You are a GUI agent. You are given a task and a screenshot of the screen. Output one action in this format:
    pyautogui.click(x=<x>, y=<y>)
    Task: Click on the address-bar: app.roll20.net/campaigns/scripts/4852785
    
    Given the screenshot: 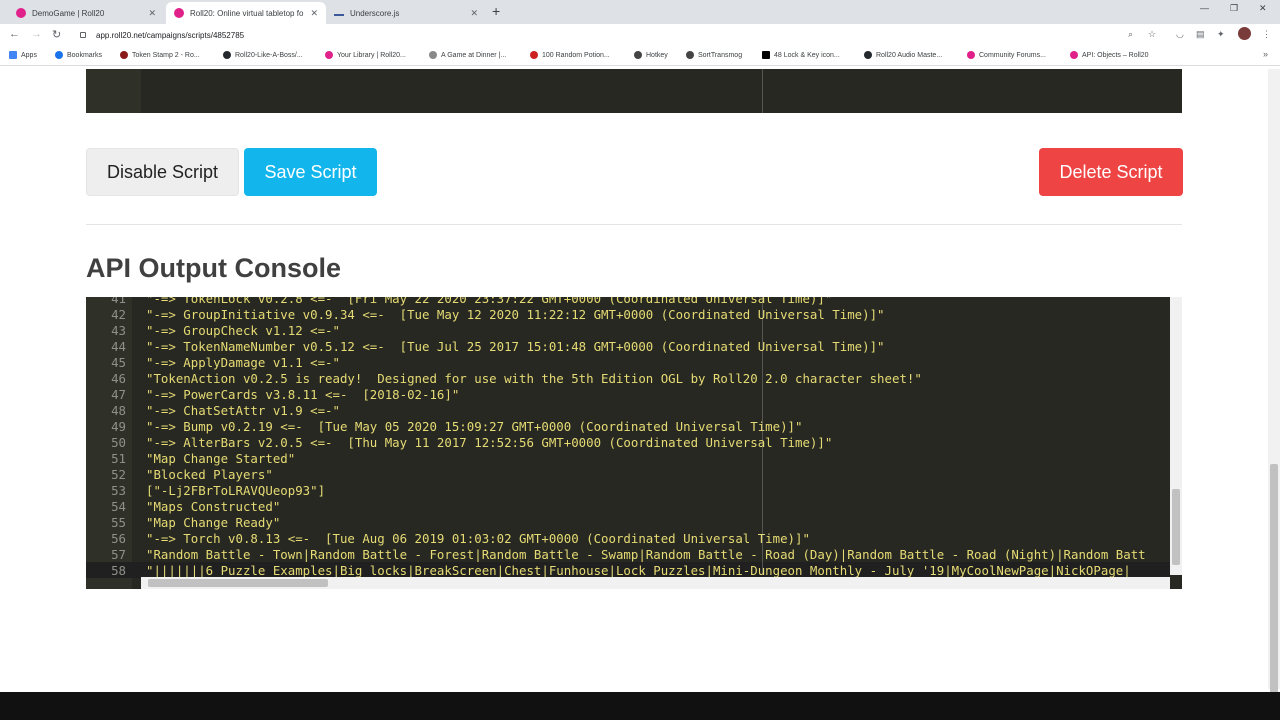 What is the action you would take?
    pyautogui.click(x=624, y=35)
    